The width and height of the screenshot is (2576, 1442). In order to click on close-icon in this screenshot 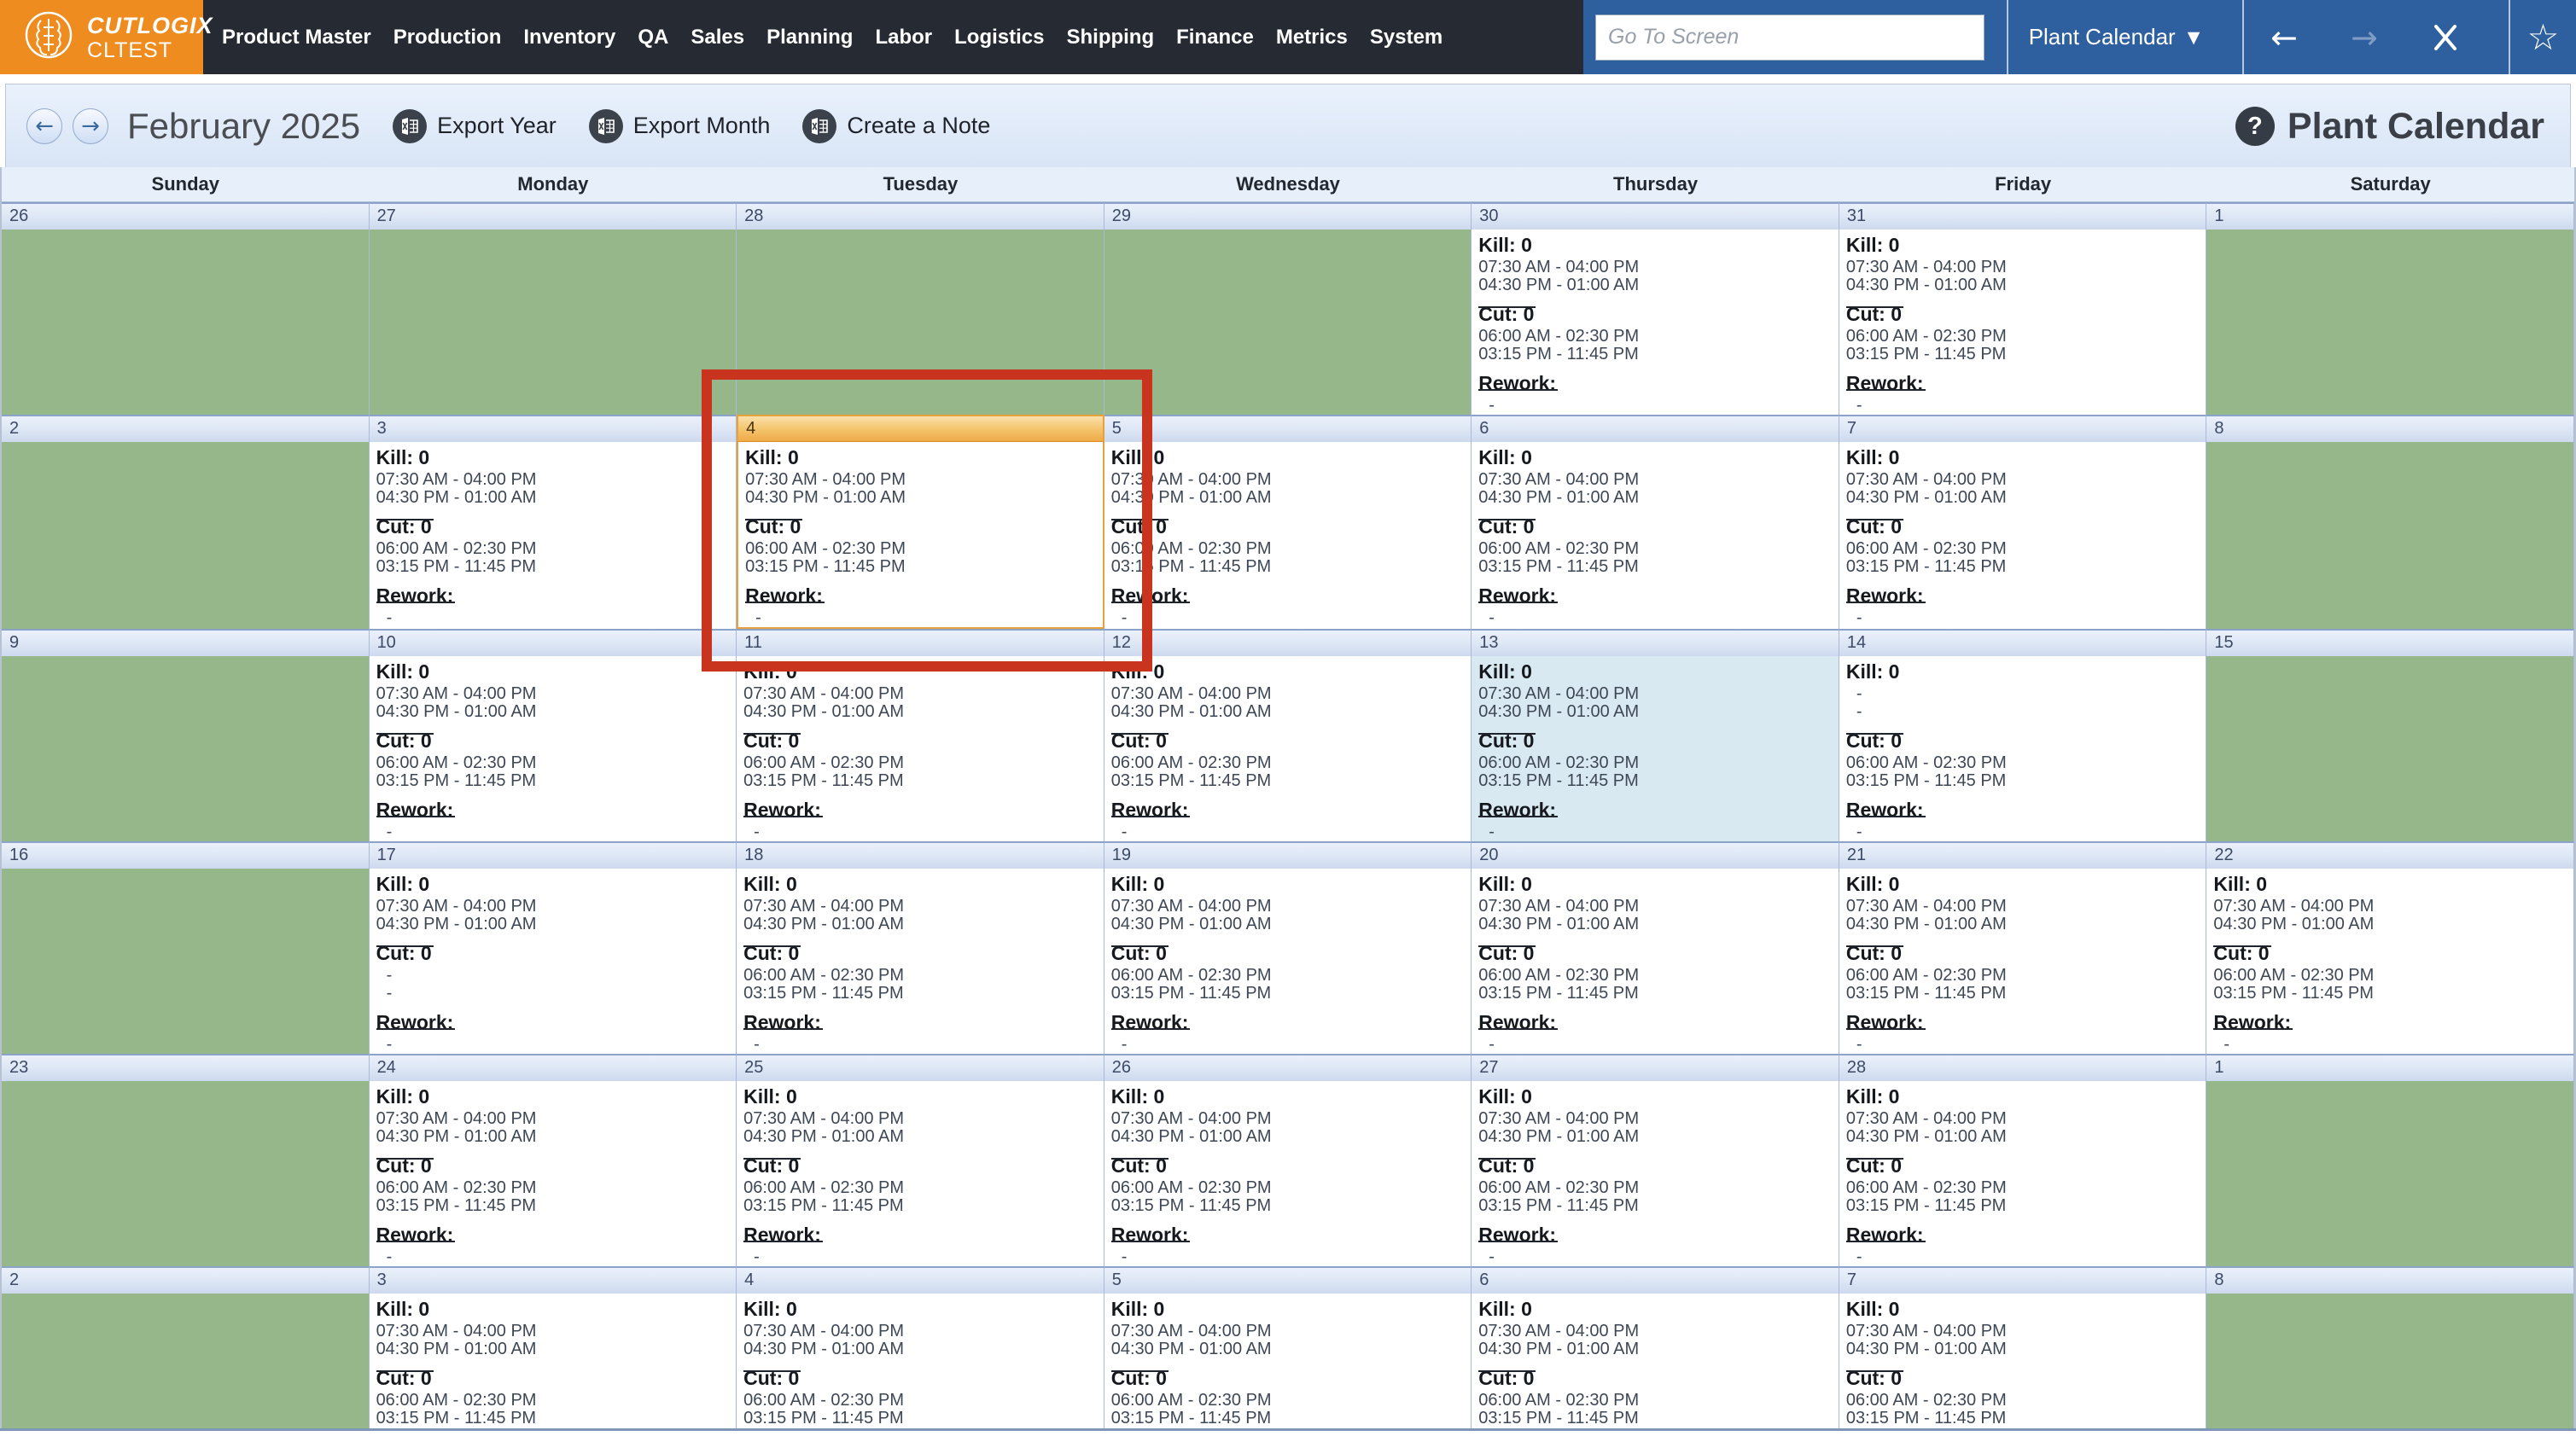, I will do `click(2445, 37)`.